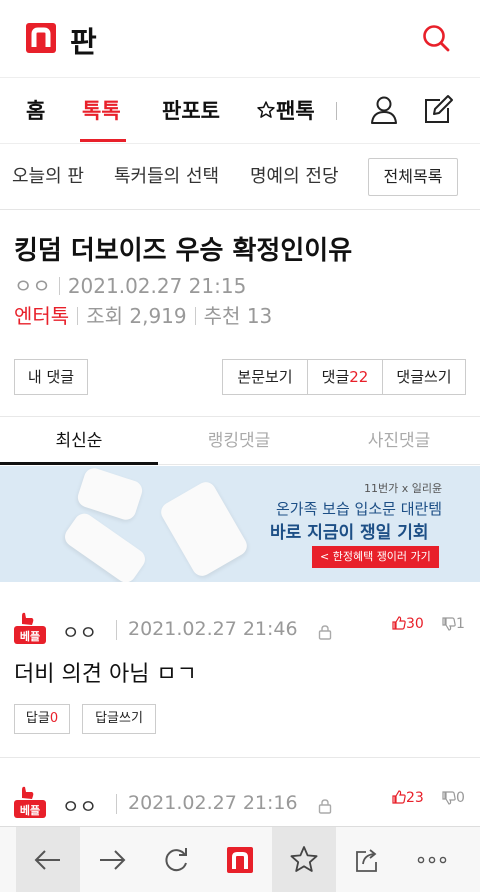 This screenshot has height=892, width=480. I want to click on recommend-label: 추천, so click(222, 316).